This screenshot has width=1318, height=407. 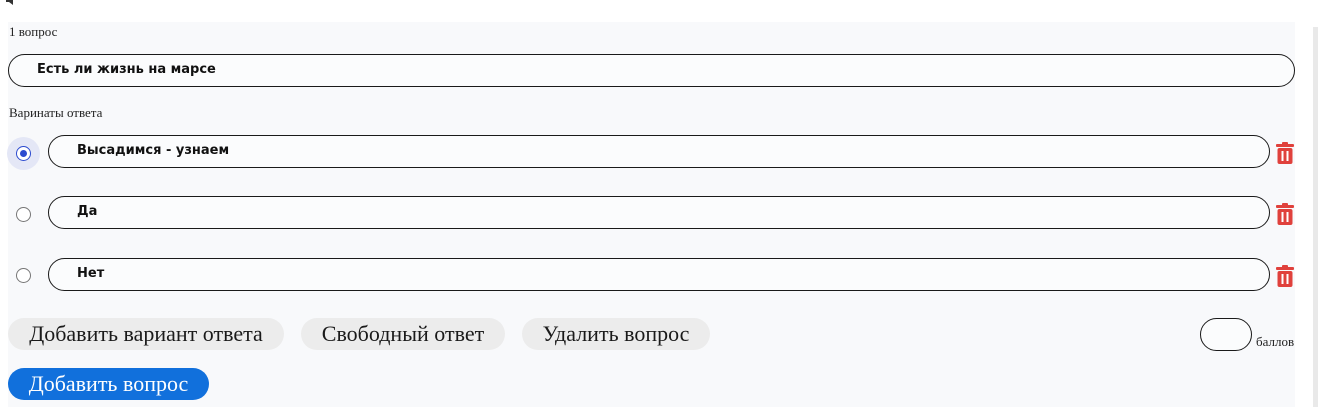 What do you see at coordinates (659, 274) in the screenshot?
I see `answer-input-3: Нет` at bounding box center [659, 274].